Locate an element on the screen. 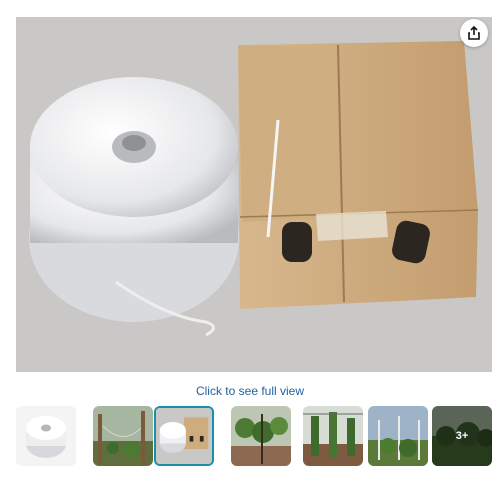  thumbnail-garden-rows is located at coordinates (333, 436).